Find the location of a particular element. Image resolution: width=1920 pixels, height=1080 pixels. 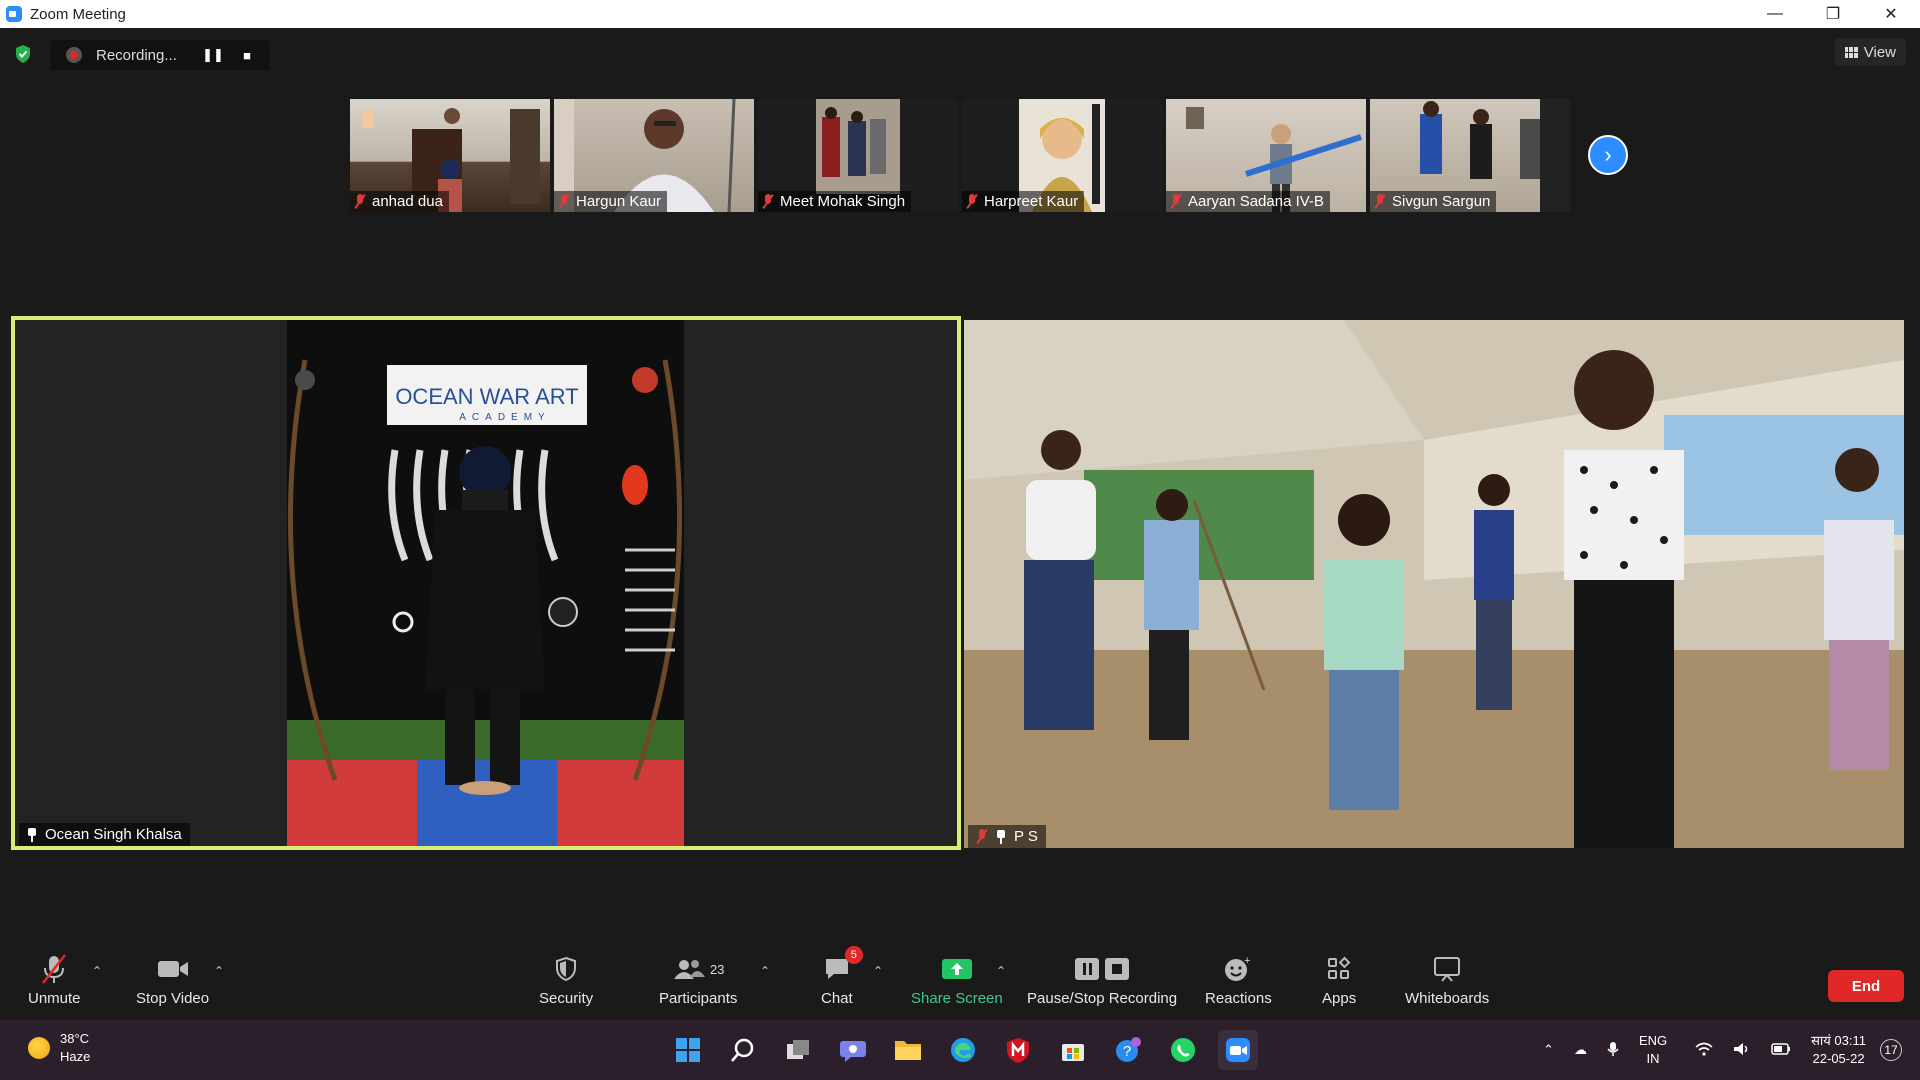

security-button: Security is located at coordinates (566, 979).